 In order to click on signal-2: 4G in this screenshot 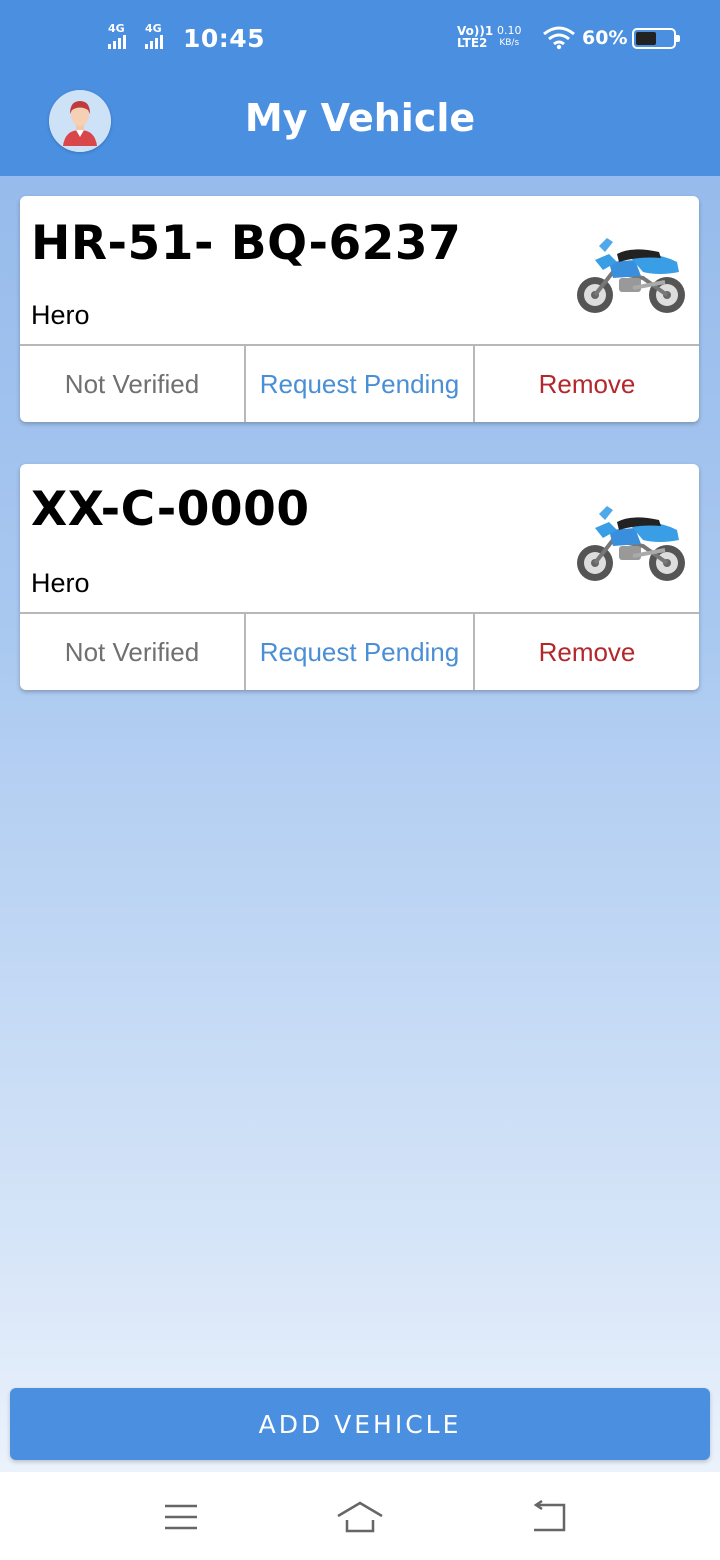, I will do `click(154, 35)`.